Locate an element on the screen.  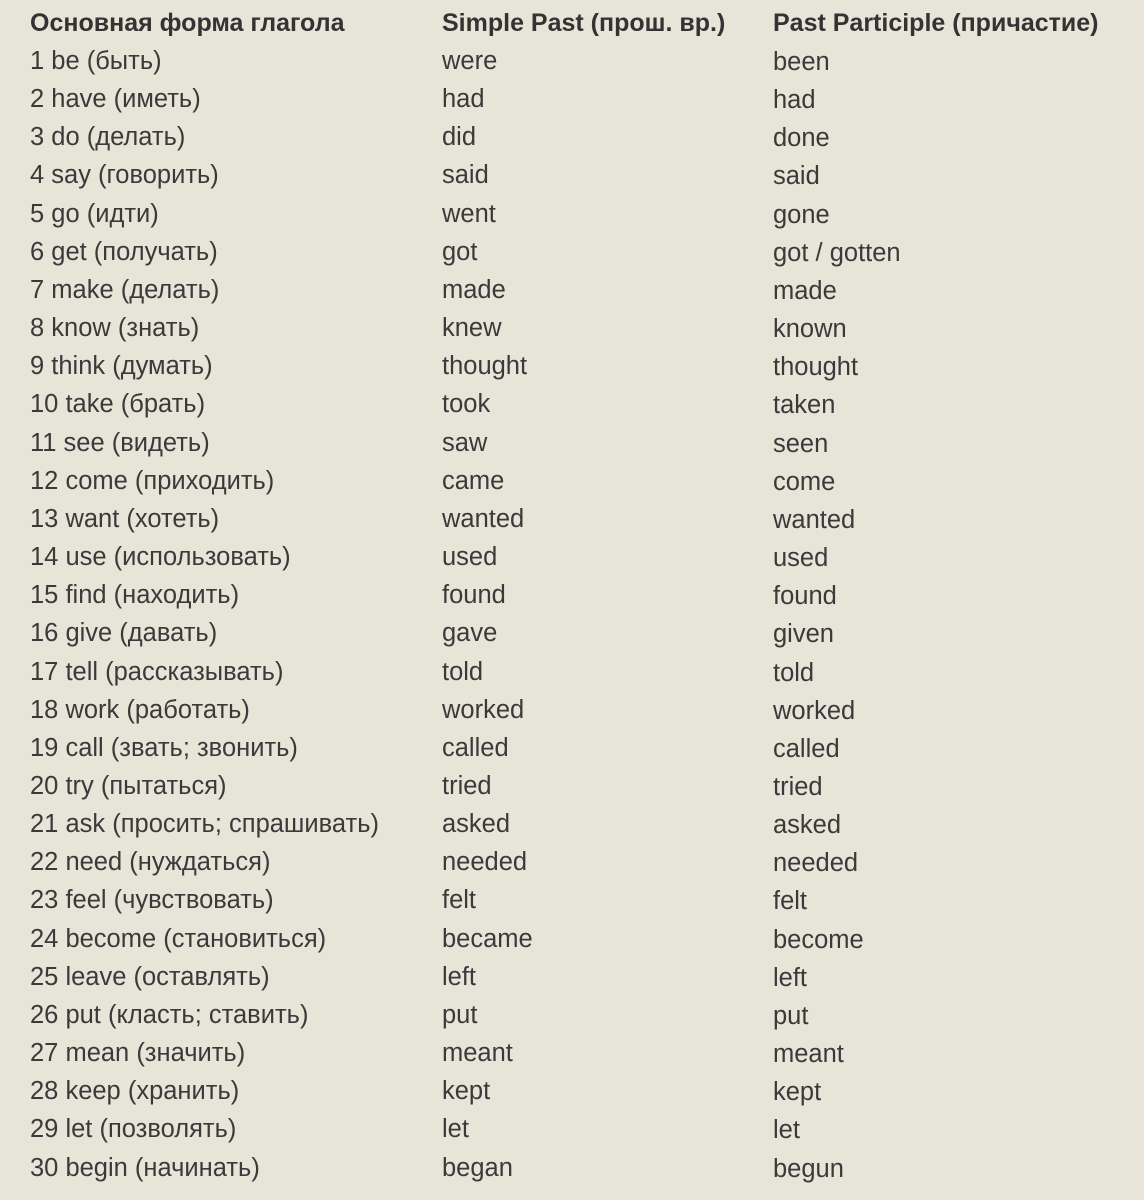
past-participle-cell: given is located at coordinates (803, 634).